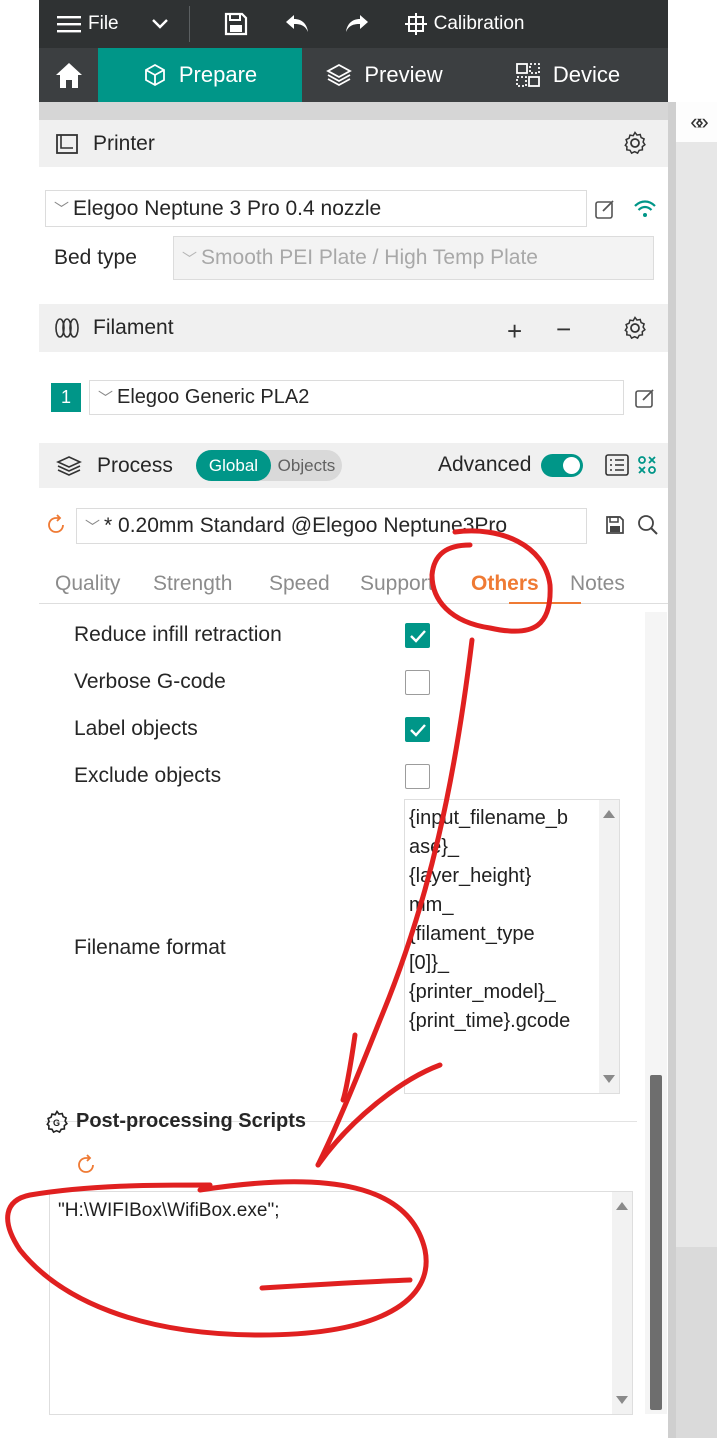 Image resolution: width=717 pixels, height=1438 pixels. Describe the element at coordinates (213, 397) in the screenshot. I see `filament-select-value: Elegoo Generic PLA2` at that location.